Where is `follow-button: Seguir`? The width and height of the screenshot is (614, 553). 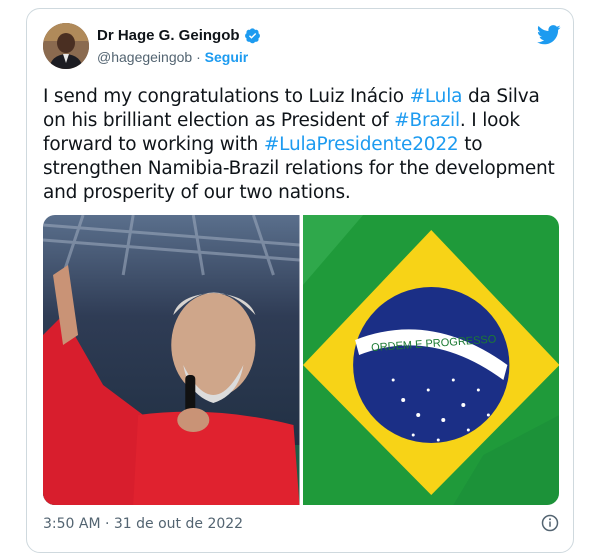
follow-button: Seguir is located at coordinates (227, 57).